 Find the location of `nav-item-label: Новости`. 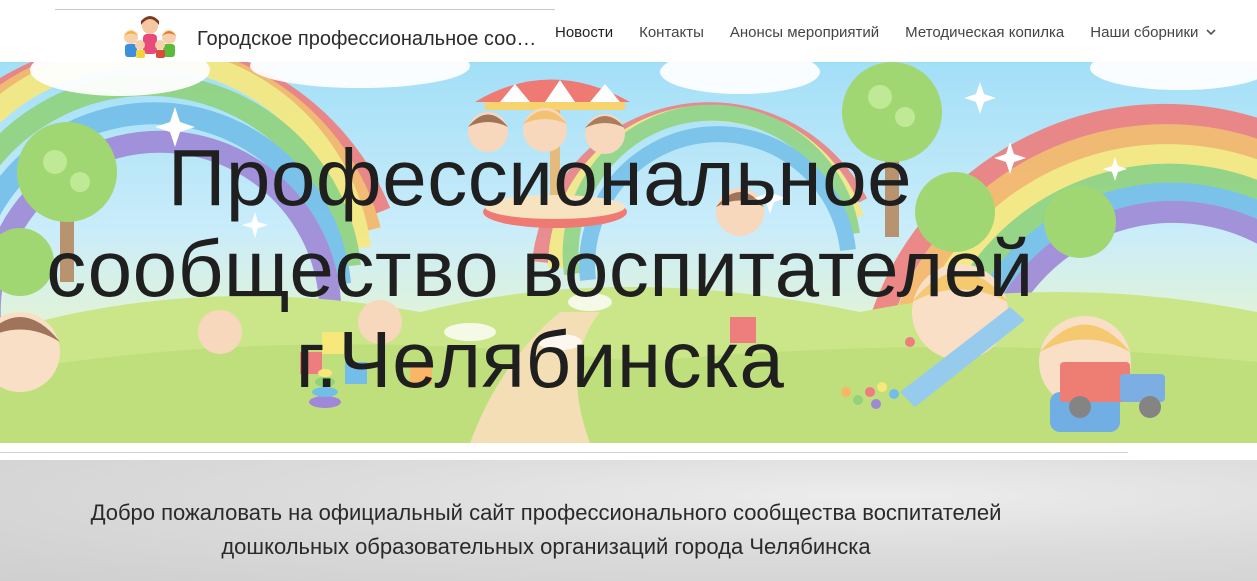

nav-item-label: Новости is located at coordinates (584, 32).